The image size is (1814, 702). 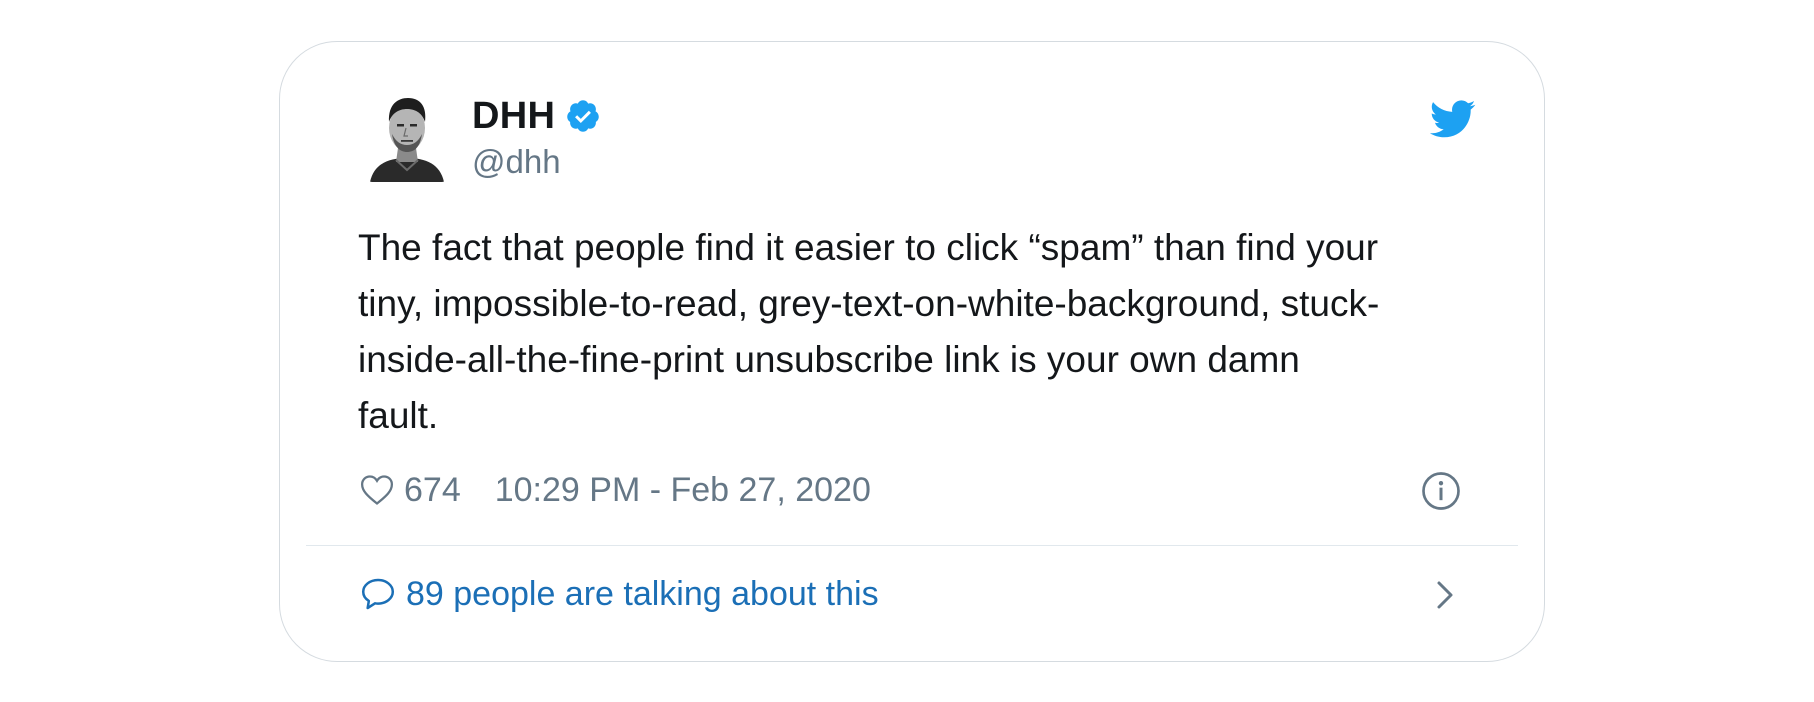 I want to click on conversation-label: 89 people are talking about this, so click(x=642, y=594).